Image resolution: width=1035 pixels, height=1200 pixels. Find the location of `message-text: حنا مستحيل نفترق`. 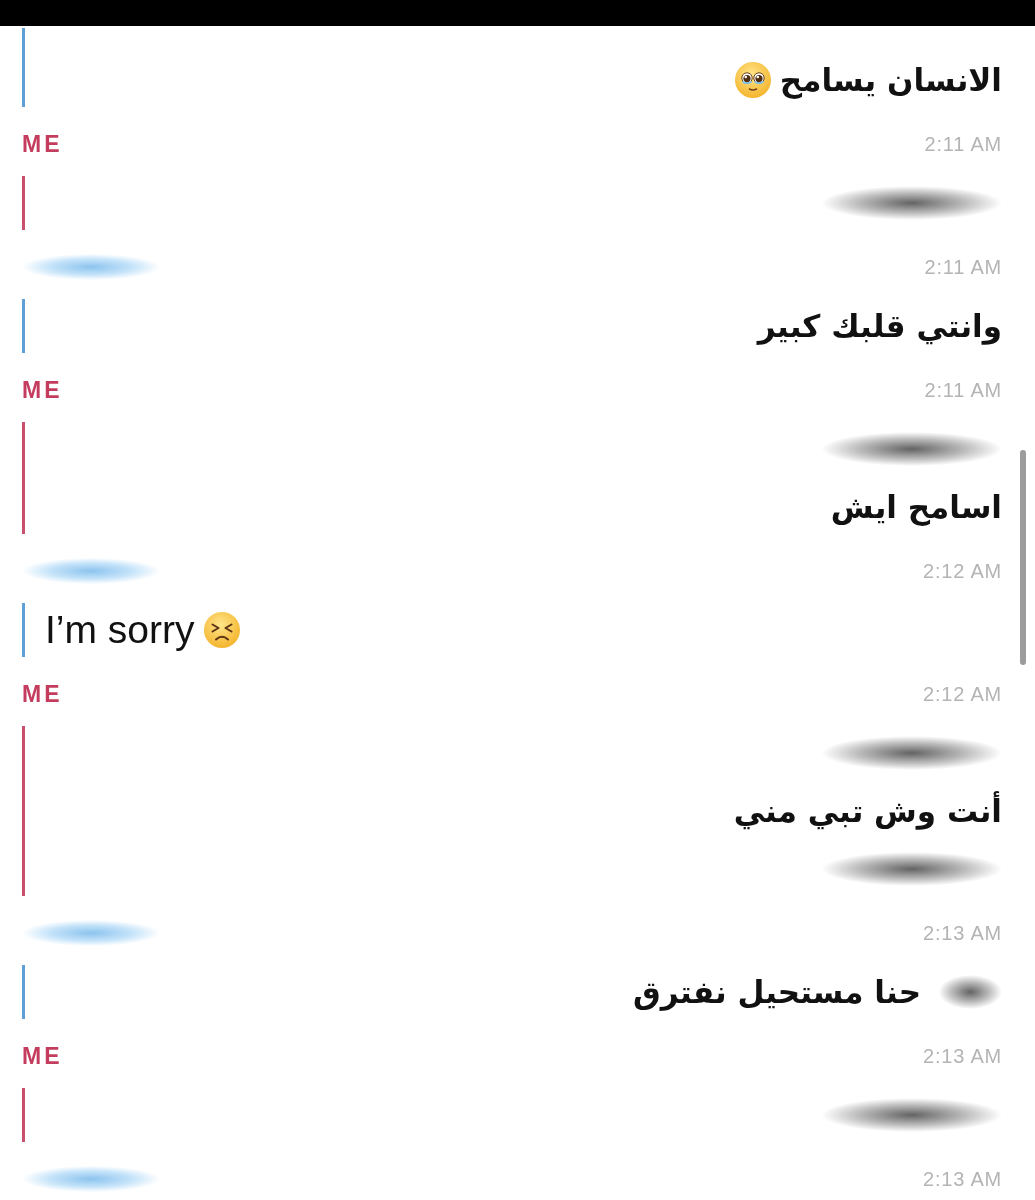

message-text: حنا مستحيل نفترق is located at coordinates (777, 993).